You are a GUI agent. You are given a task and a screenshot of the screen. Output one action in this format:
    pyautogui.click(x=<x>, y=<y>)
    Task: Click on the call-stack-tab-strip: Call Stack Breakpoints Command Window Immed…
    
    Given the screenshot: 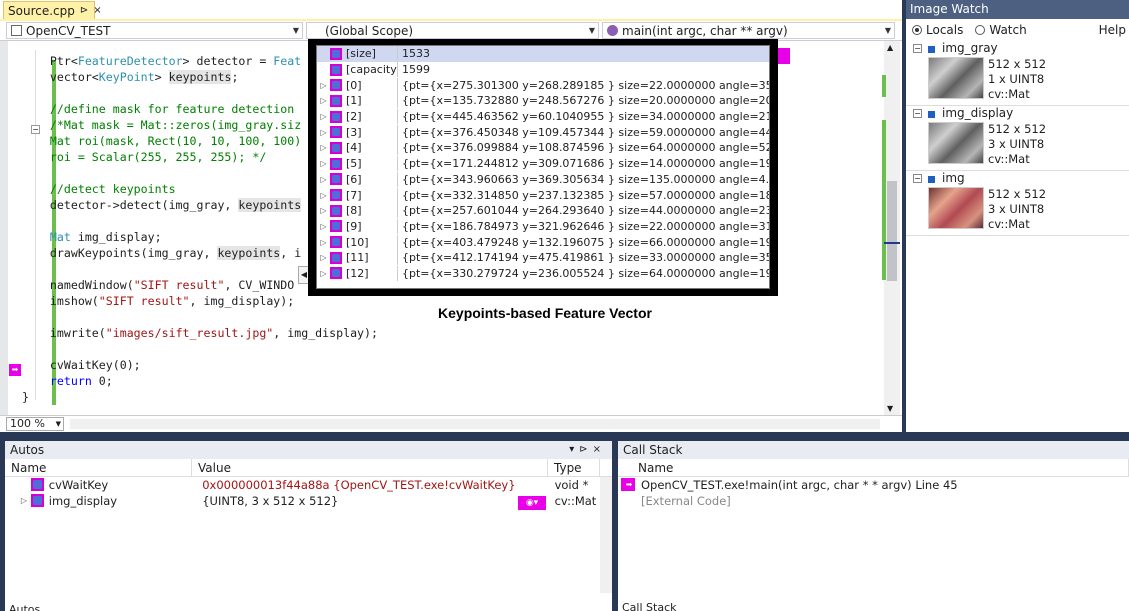 What is the action you would take?
    pyautogui.click(x=822, y=606)
    